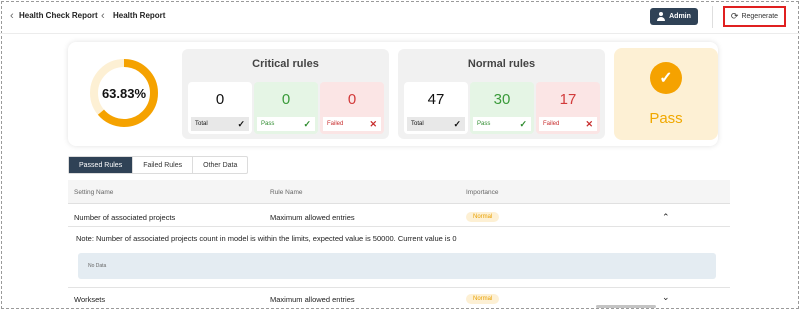 The width and height of the screenshot is (800, 310). What do you see at coordinates (483, 217) in the screenshot?
I see `row-1-importance-badge: Normal` at bounding box center [483, 217].